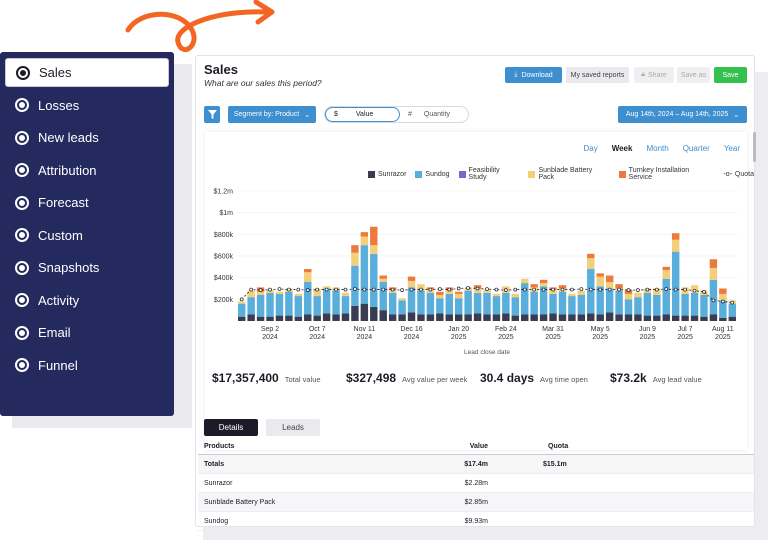  I want to click on x-tick-label: 2024, so click(412, 337).